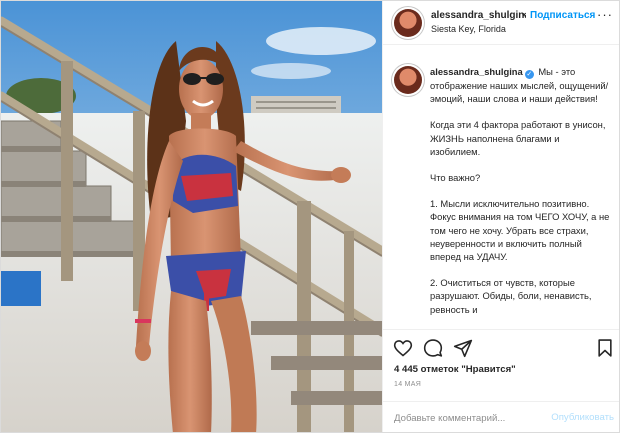  I want to click on publish-button: Опубликовать, so click(582, 417).